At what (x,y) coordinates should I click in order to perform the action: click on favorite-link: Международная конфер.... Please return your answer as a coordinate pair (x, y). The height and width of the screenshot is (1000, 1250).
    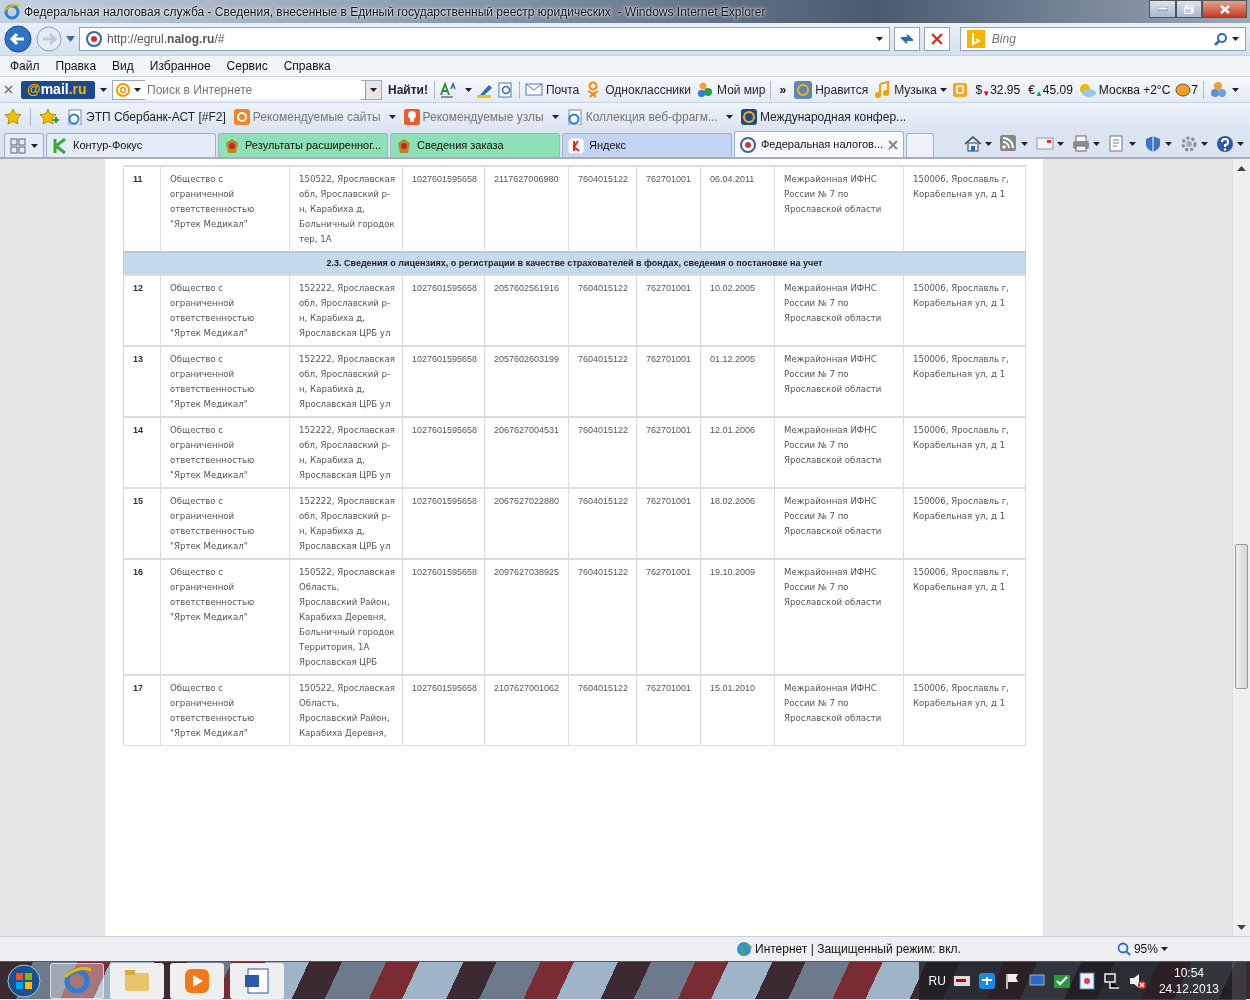
    Looking at the image, I should click on (823, 116).